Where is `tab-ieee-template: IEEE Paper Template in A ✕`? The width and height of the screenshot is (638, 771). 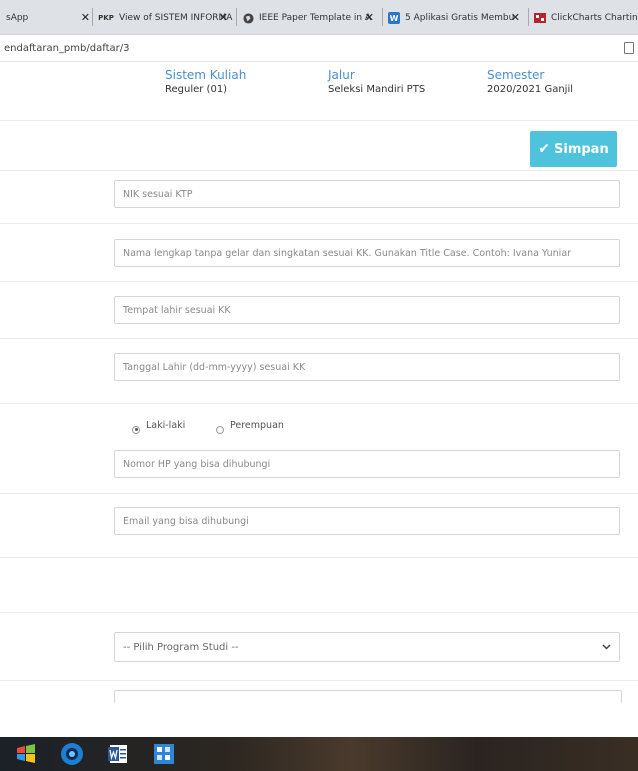
tab-ieee-template: IEEE Paper Template in A ✕ is located at coordinates (311, 18).